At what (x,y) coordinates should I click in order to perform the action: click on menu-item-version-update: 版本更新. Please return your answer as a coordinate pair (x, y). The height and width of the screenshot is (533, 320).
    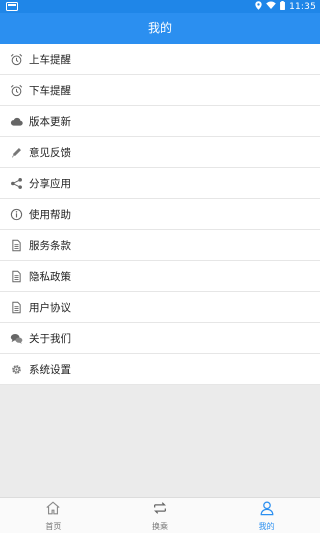
    Looking at the image, I should click on (160, 121).